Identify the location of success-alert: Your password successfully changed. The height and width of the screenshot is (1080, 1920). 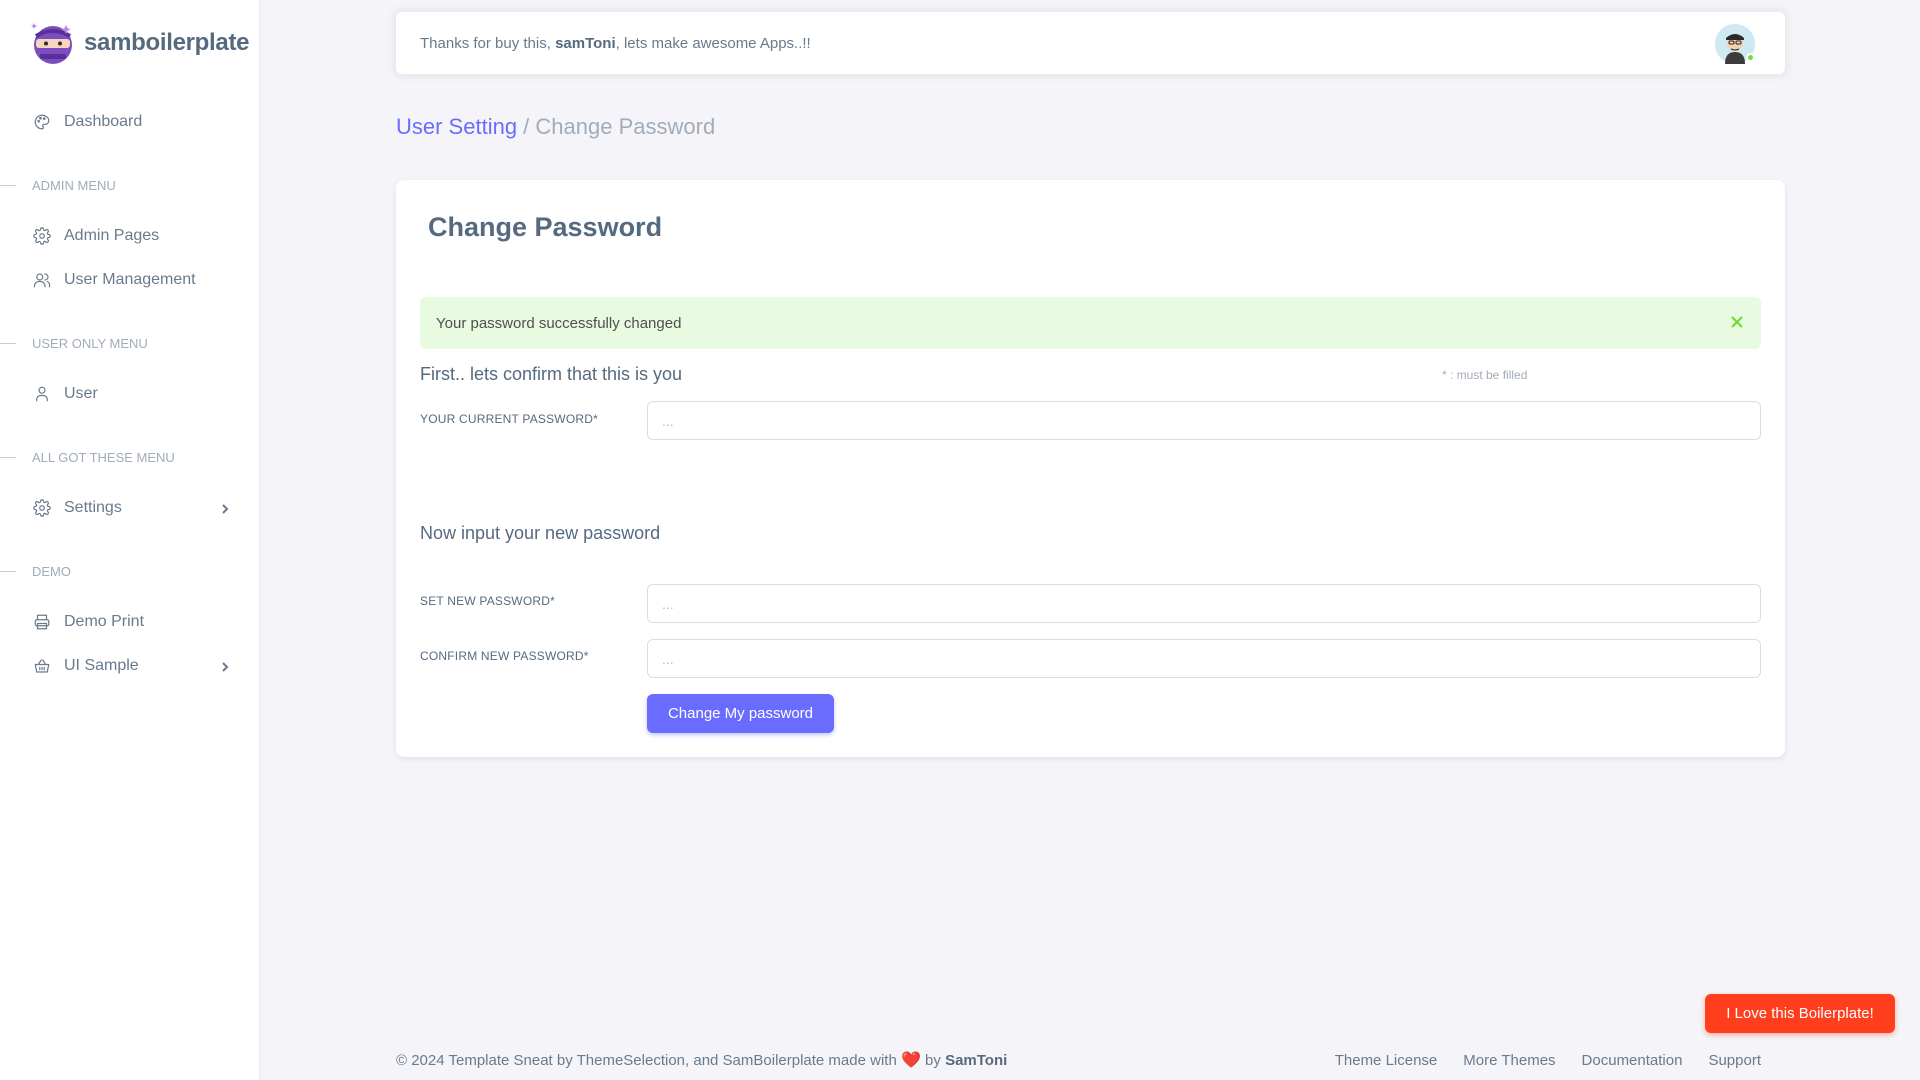
(1090, 323).